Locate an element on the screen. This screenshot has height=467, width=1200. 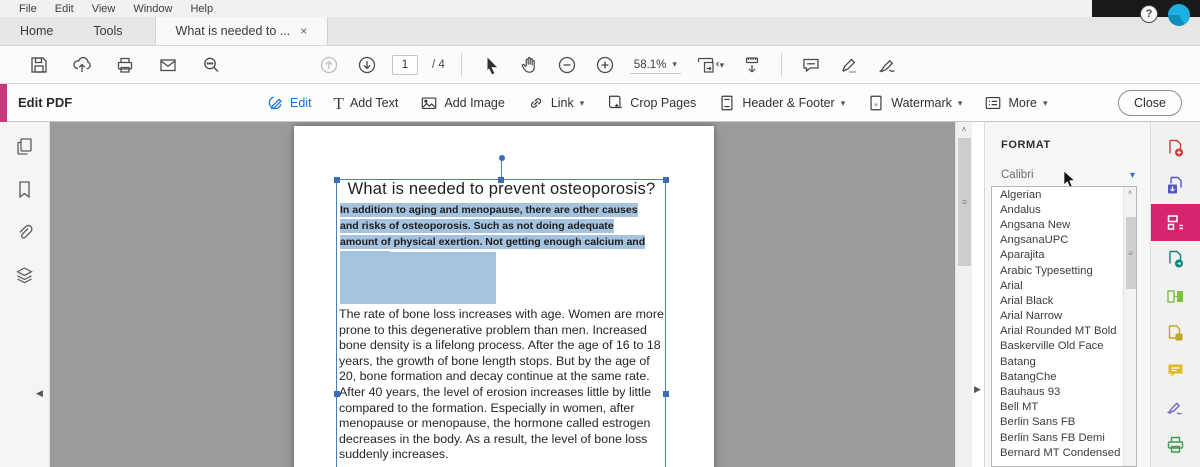
font-option: Angsana New is located at coordinates (1064, 224).